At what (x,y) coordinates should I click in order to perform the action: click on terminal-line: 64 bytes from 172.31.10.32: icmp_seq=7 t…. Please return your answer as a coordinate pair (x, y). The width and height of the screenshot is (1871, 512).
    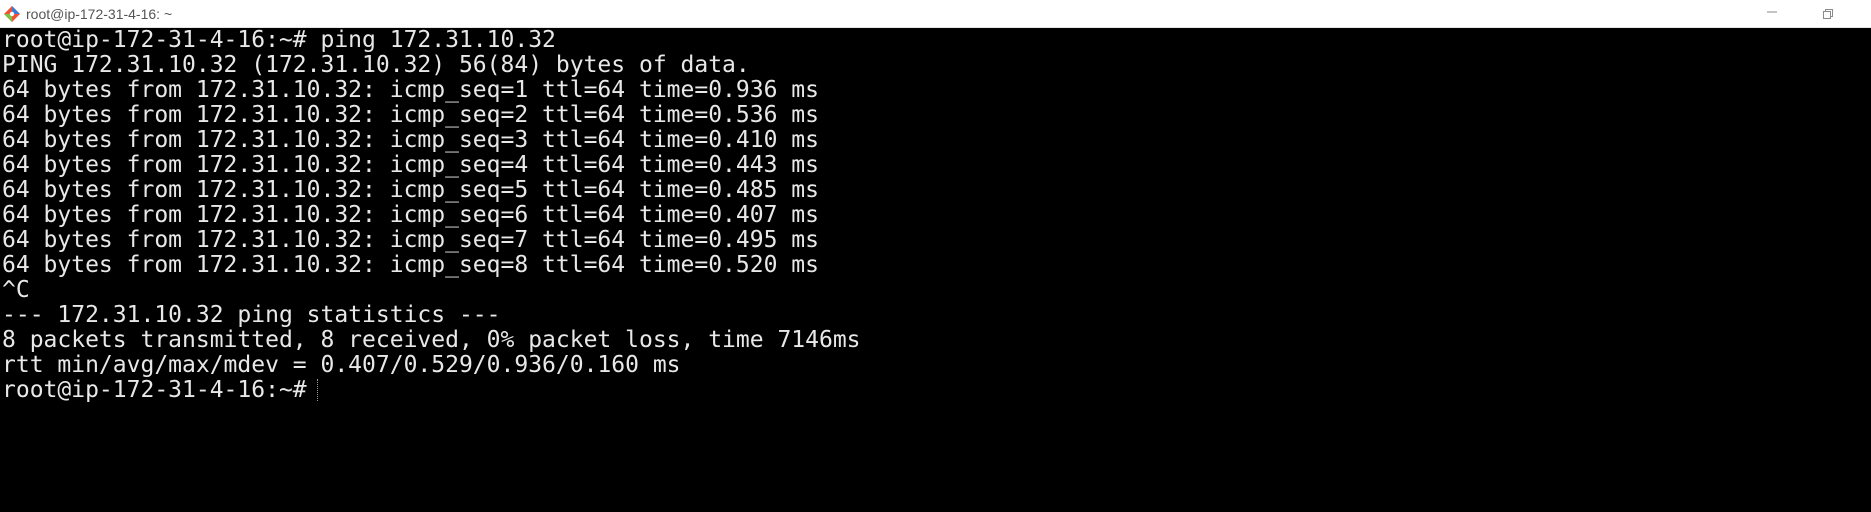
    Looking at the image, I should click on (410, 240).